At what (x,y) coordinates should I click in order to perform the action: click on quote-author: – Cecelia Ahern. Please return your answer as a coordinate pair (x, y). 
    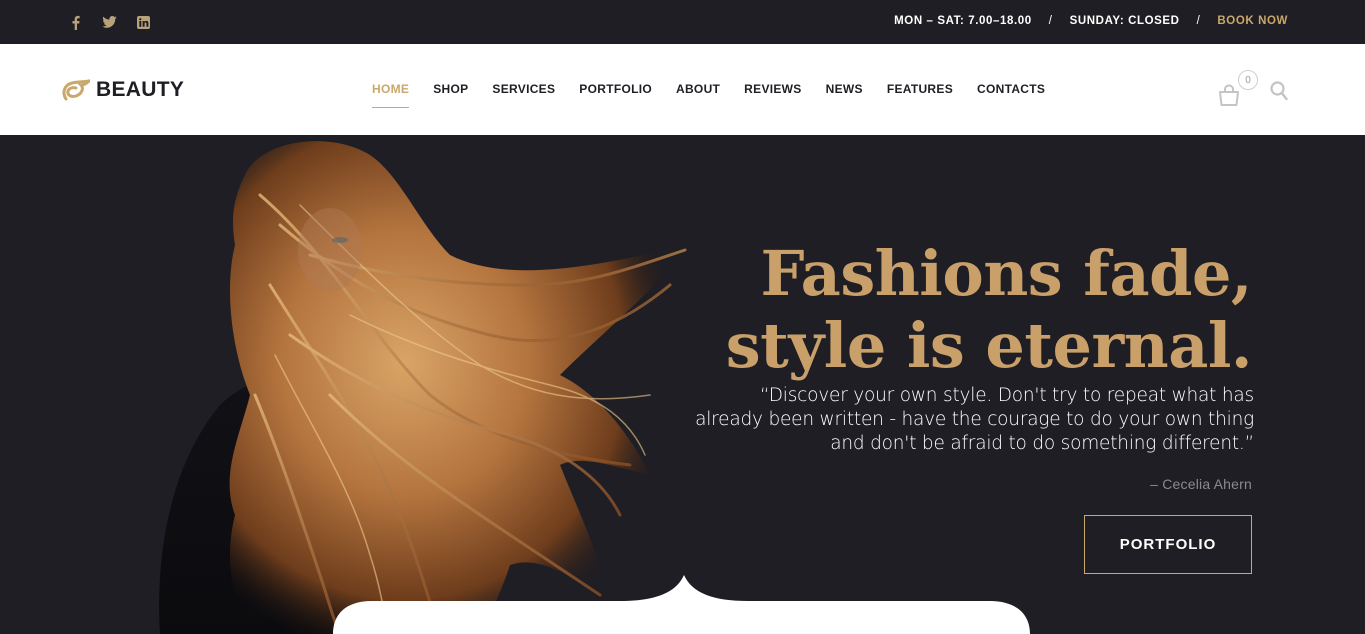
    Looking at the image, I should click on (1201, 484).